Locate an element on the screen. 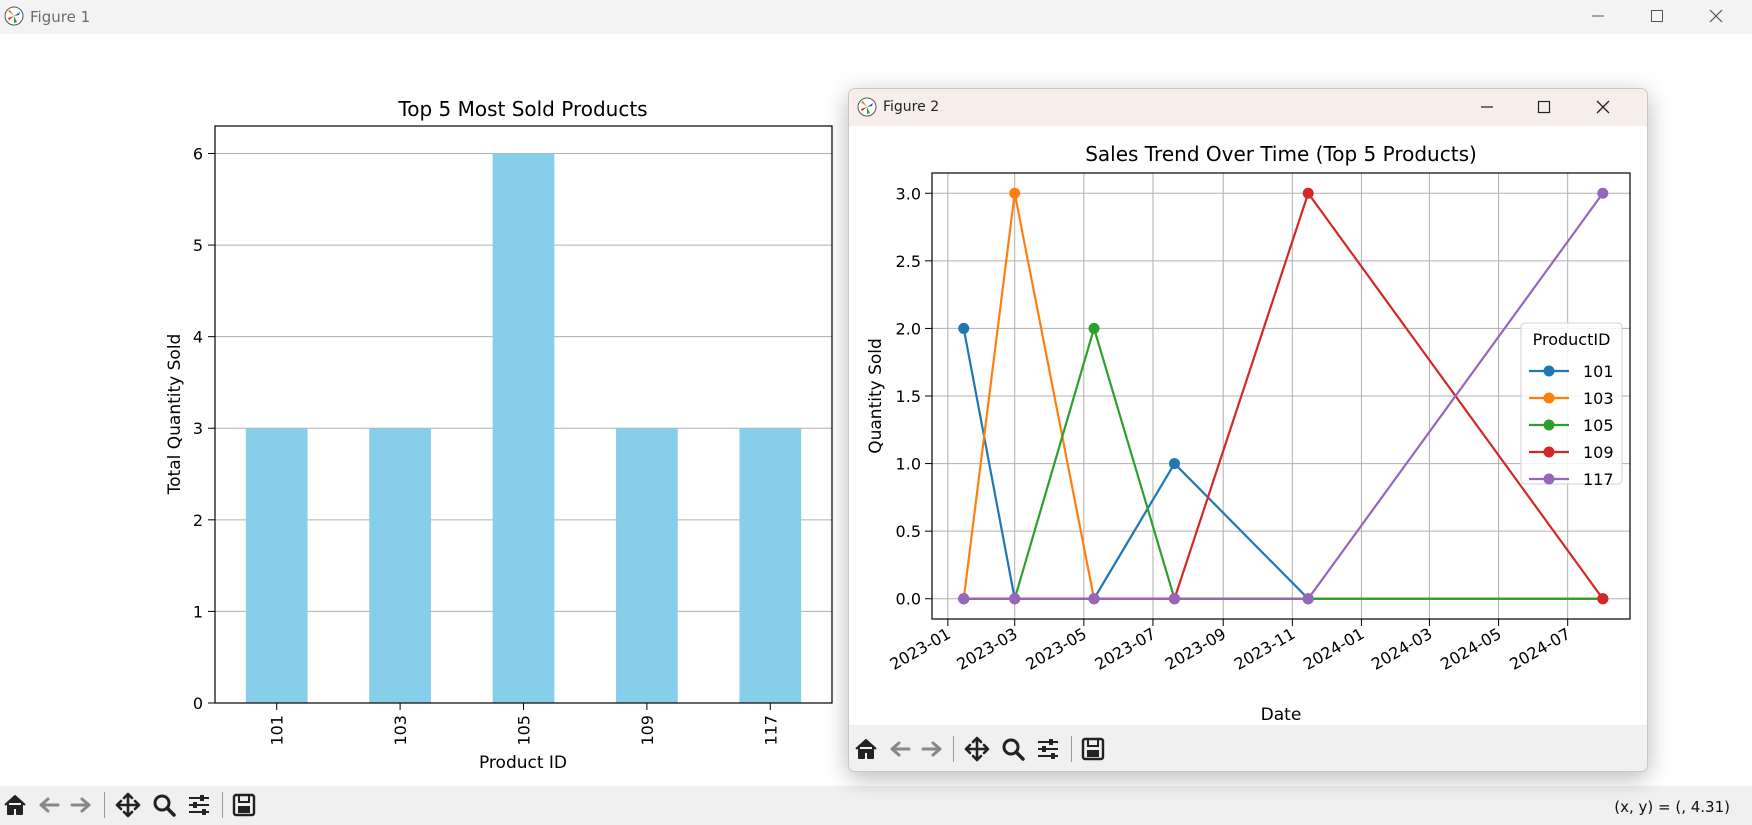  figure-2-titlebar: Figure 2 is located at coordinates (1248, 107).